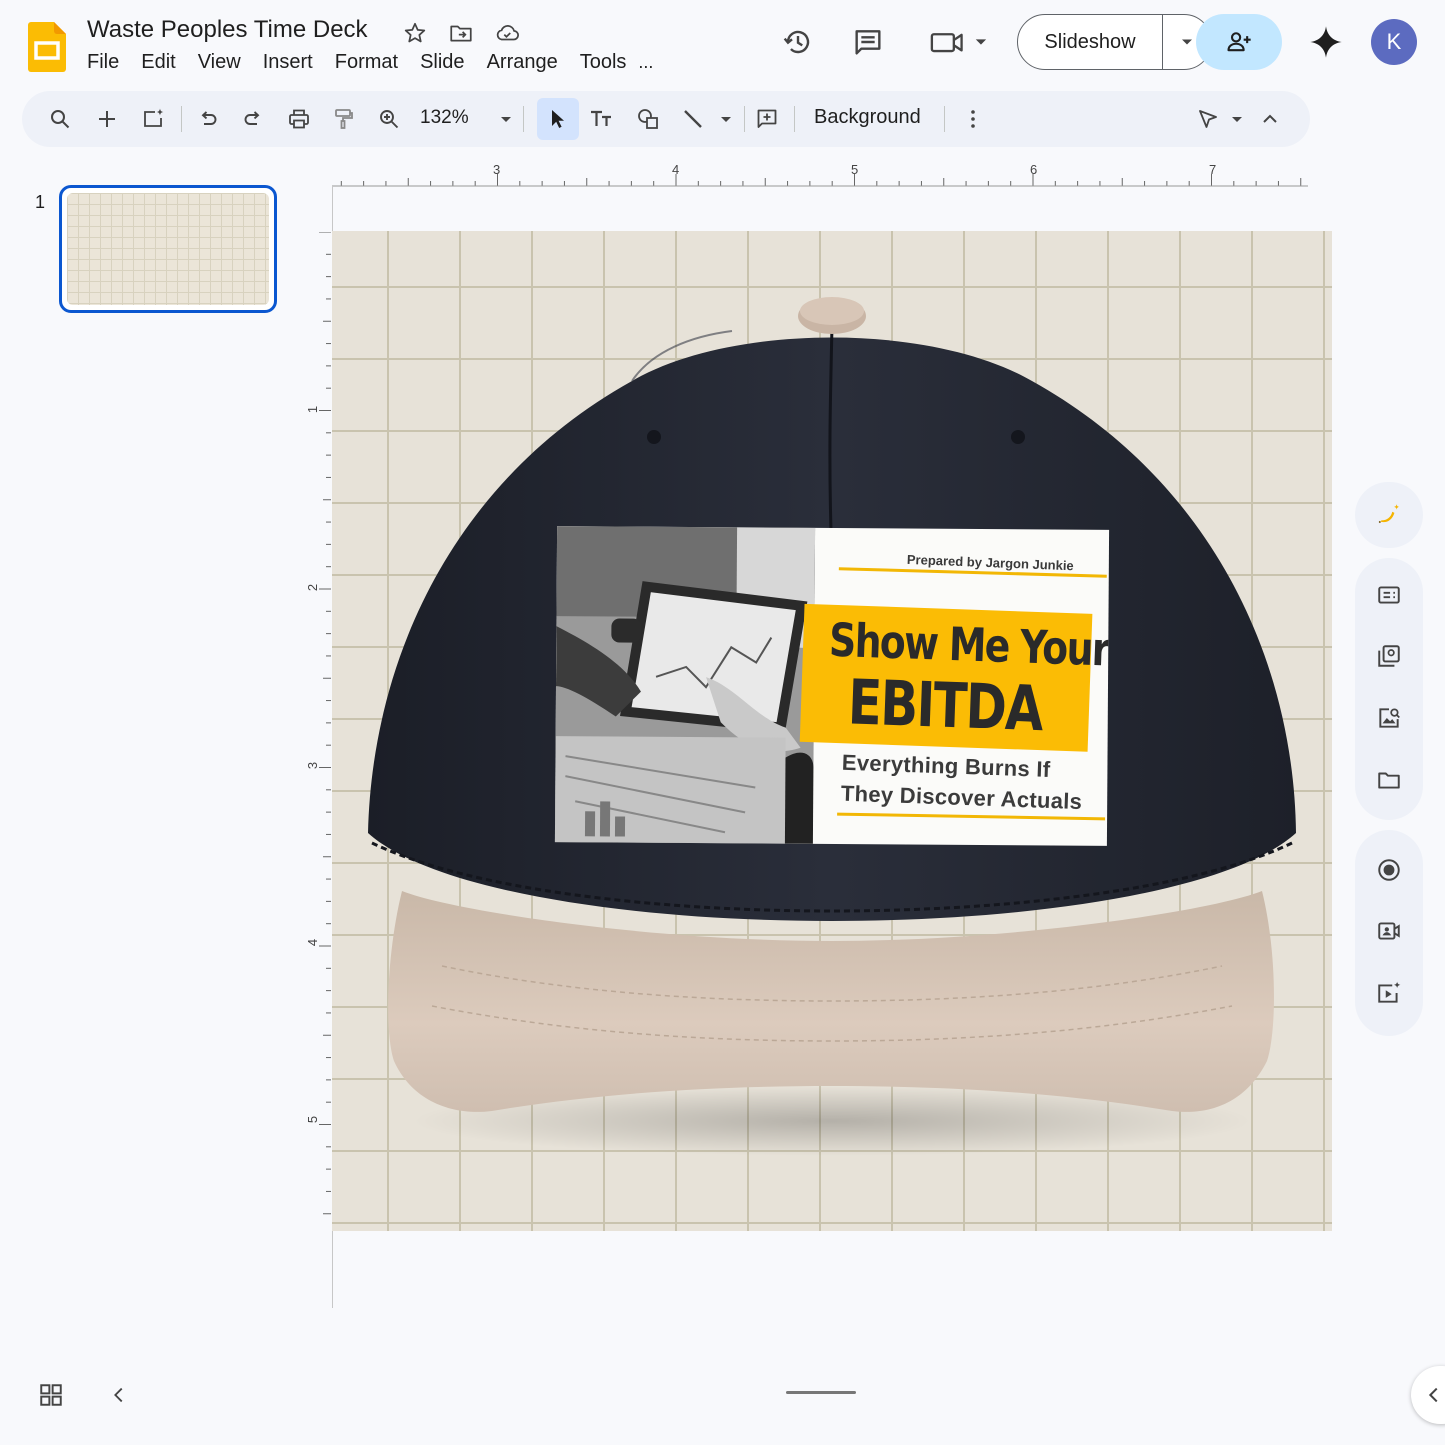 This screenshot has width=1445, height=1445. What do you see at coordinates (506, 119) in the screenshot?
I see `zoom-dropdown-icon` at bounding box center [506, 119].